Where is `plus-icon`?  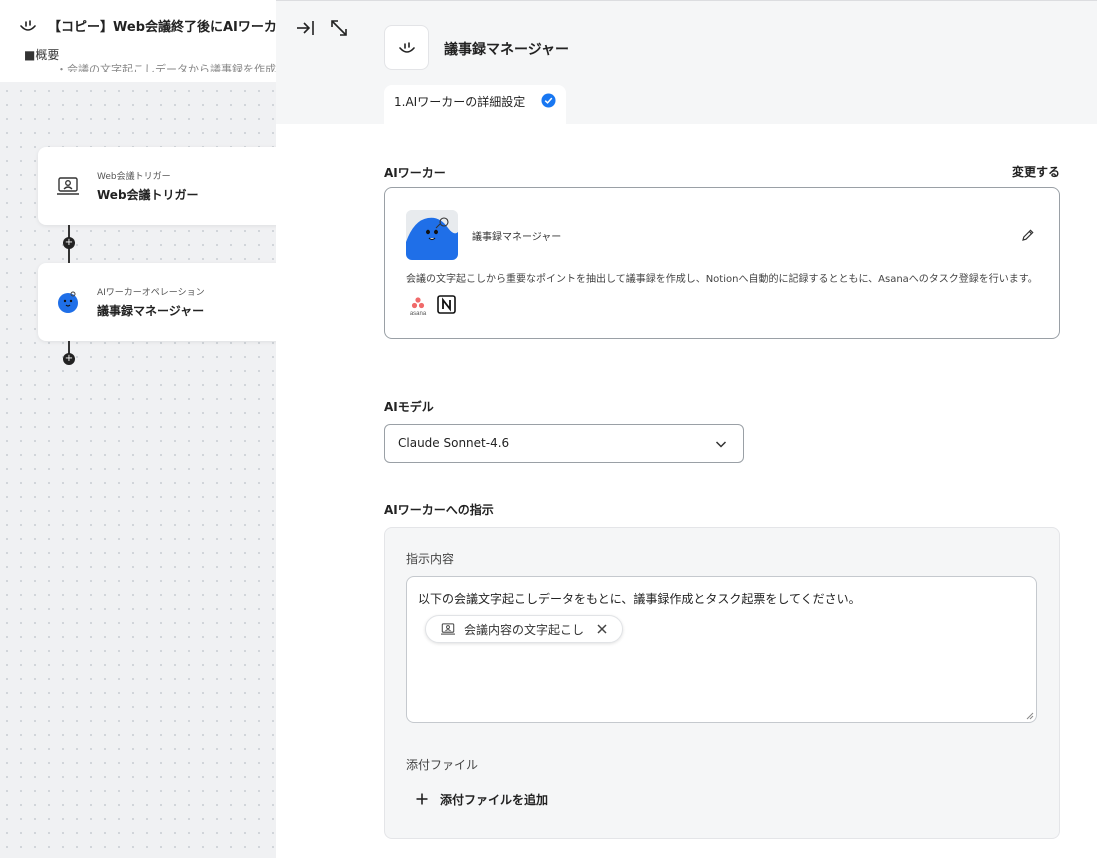
plus-icon is located at coordinates (422, 799).